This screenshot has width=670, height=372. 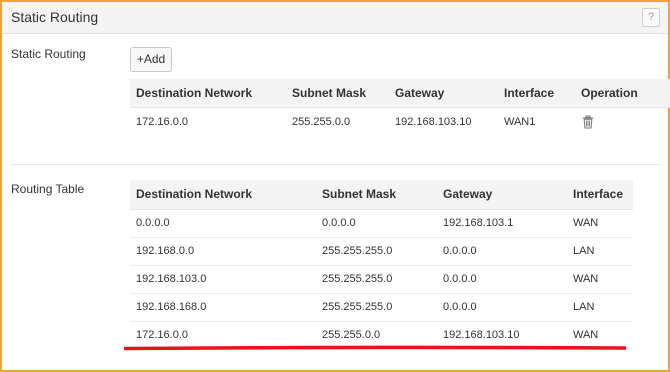 What do you see at coordinates (433, 122) in the screenshot?
I see `gateway-cell: 192.168.103.10` at bounding box center [433, 122].